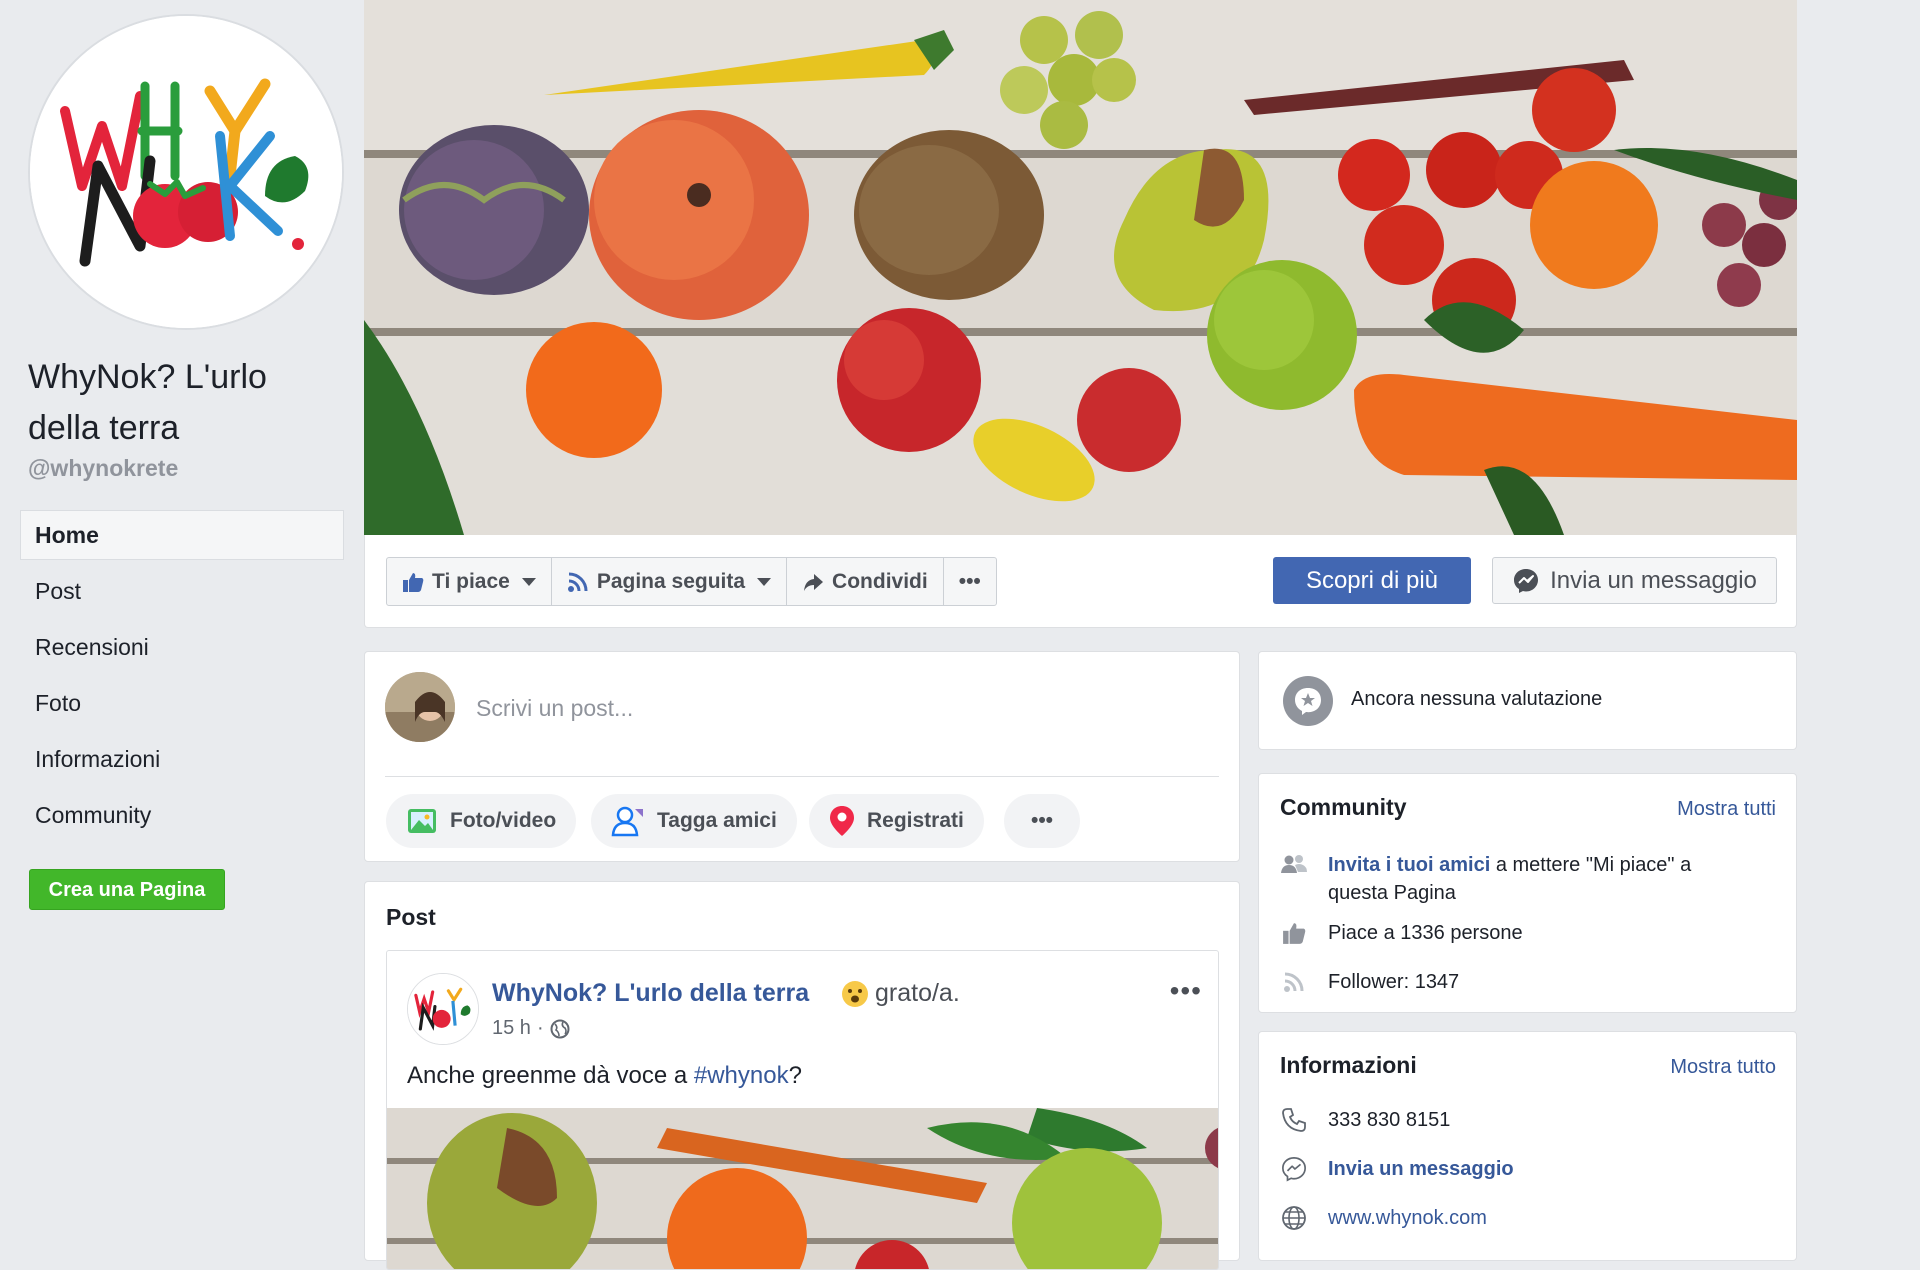 The height and width of the screenshot is (1270, 1920). I want to click on post-options-button: •••, so click(1186, 991).